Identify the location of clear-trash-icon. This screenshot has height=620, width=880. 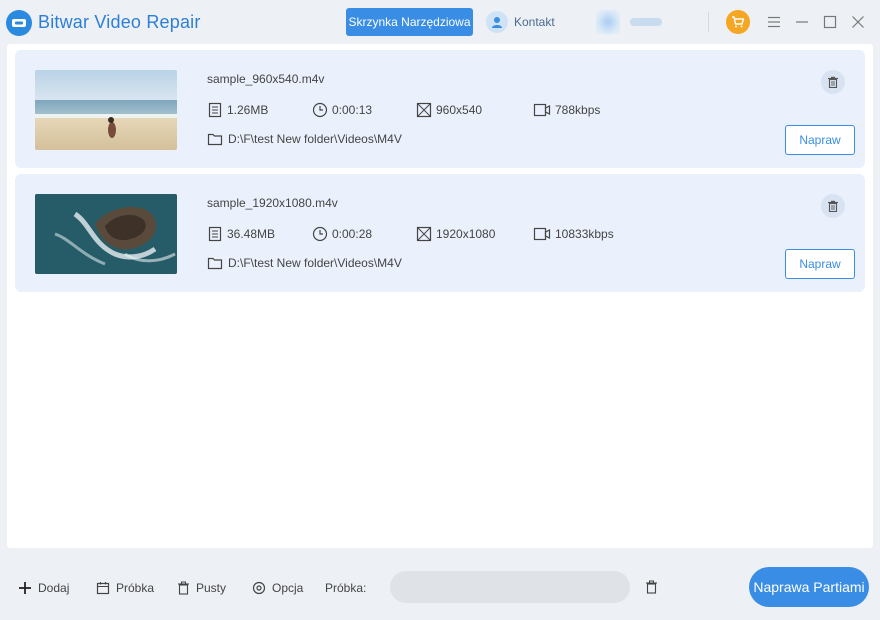
(183, 588).